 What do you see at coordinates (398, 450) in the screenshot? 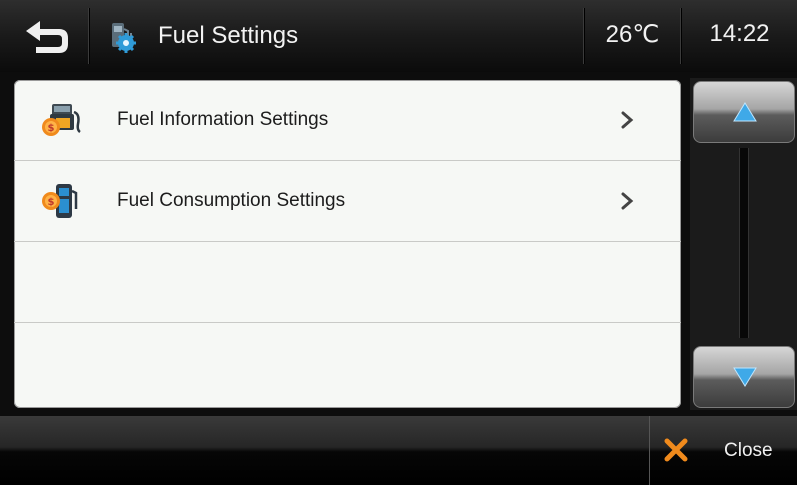
I see `bottom-bar: Close` at bounding box center [398, 450].